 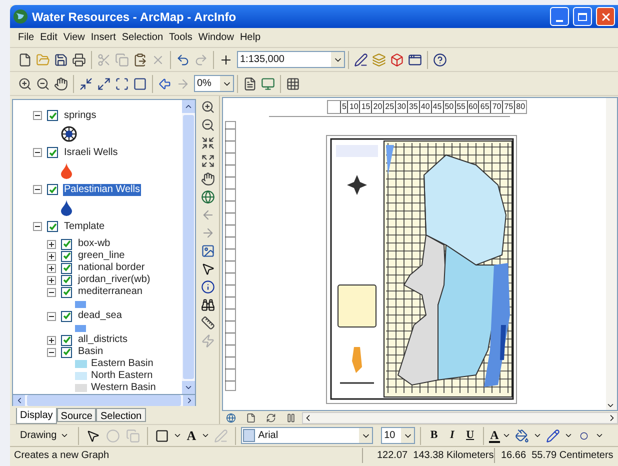 I want to click on line-color-icon, so click(x=553, y=435).